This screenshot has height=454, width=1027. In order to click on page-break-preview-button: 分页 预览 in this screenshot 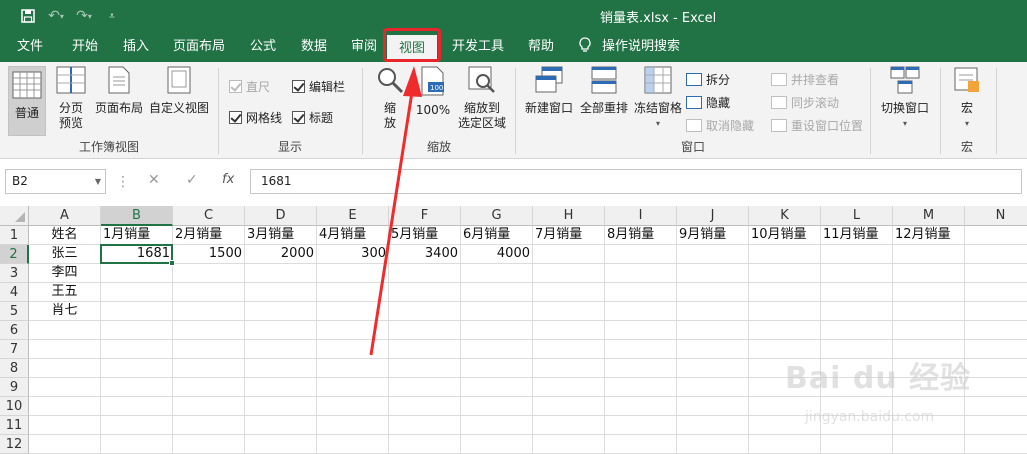, I will do `click(71, 98)`.